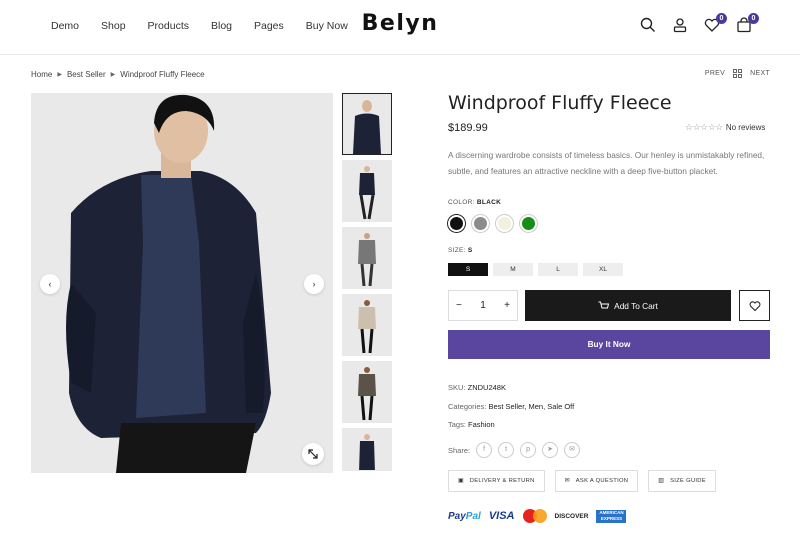  Describe the element at coordinates (528, 450) in the screenshot. I see `pinterest-icon: p` at that location.